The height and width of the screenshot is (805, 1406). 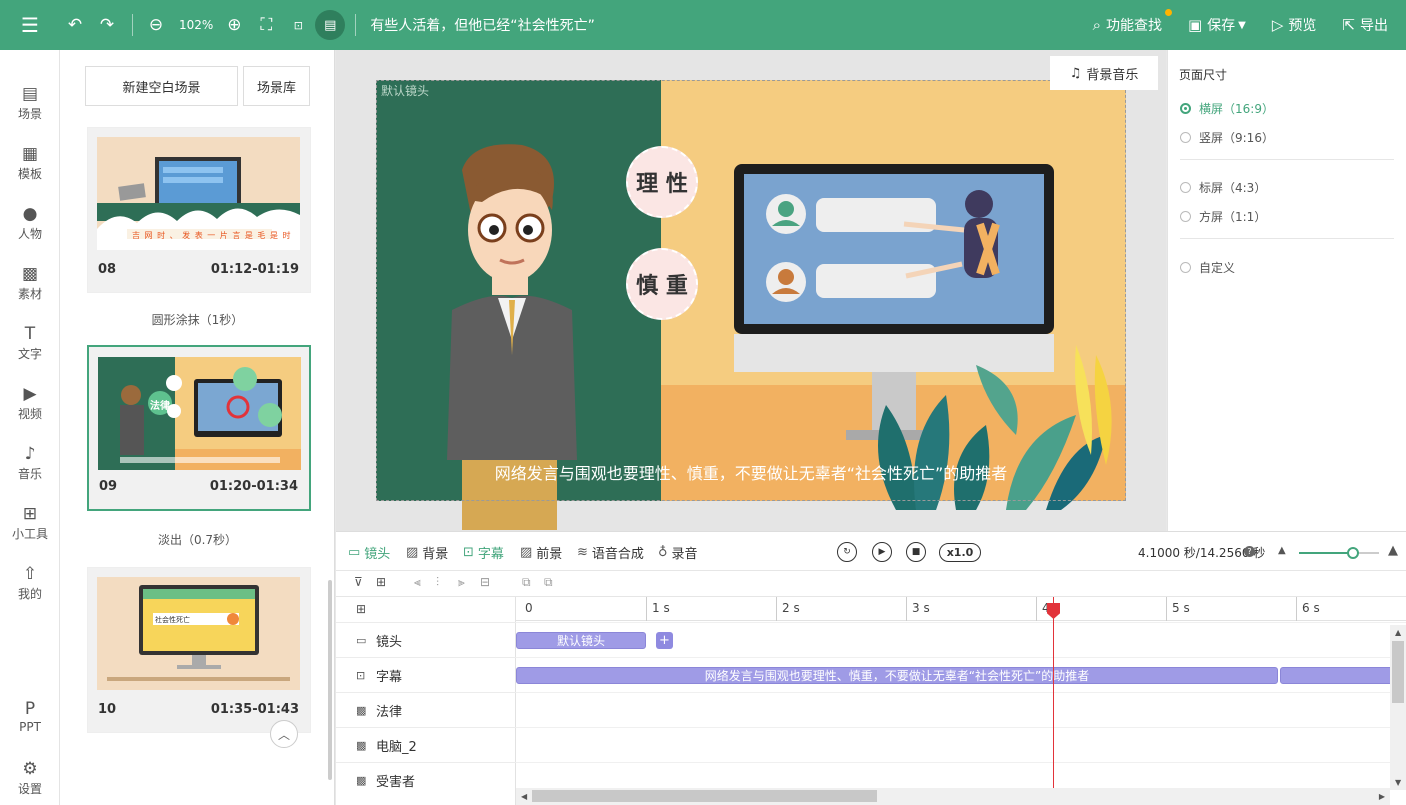 I want to click on radio-standard-4-3: 标屏（4:3）, so click(x=1223, y=187).